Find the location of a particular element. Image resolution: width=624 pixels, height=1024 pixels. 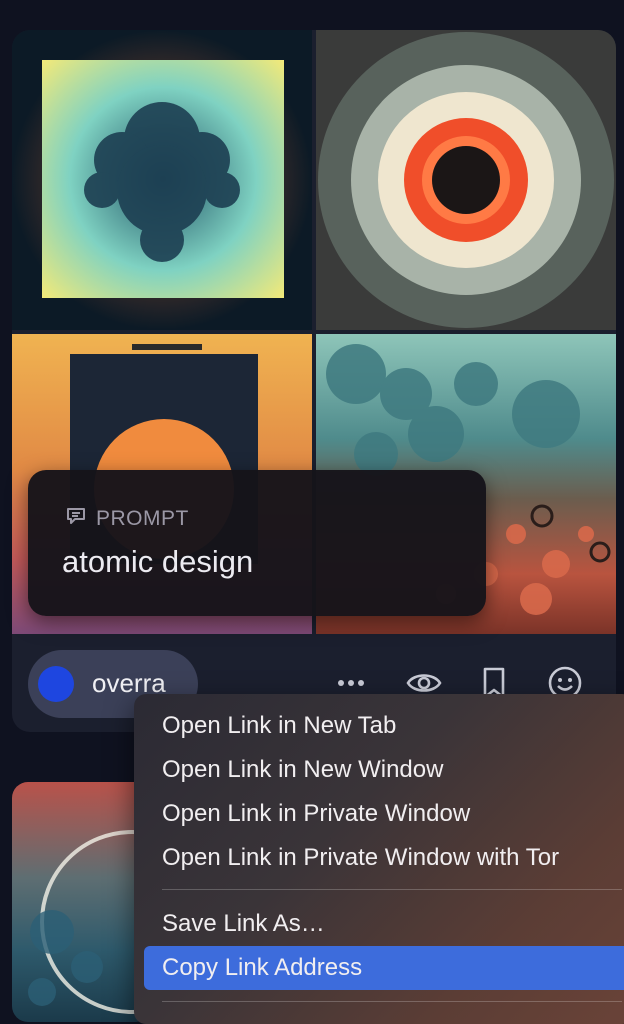

menu-copy-link-address: Copy Link Address is located at coordinates (262, 968).